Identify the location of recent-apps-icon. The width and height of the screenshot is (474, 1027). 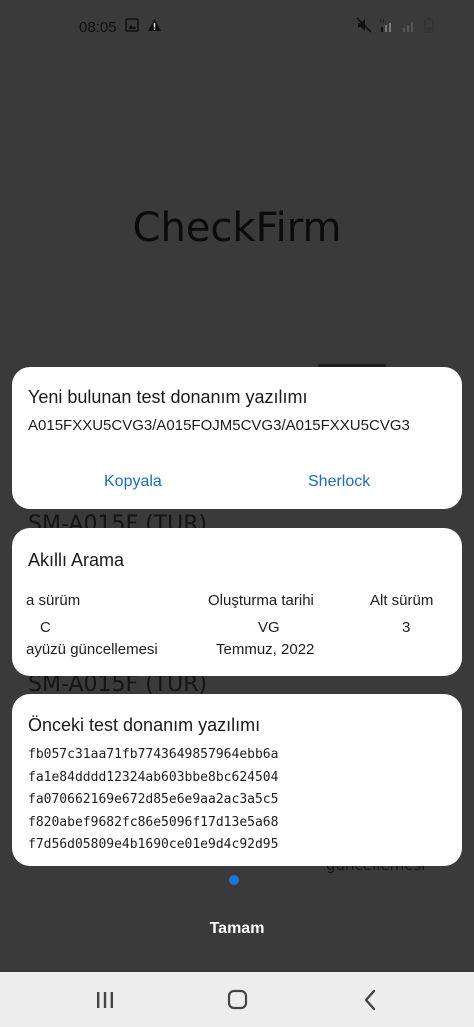
(105, 1000).